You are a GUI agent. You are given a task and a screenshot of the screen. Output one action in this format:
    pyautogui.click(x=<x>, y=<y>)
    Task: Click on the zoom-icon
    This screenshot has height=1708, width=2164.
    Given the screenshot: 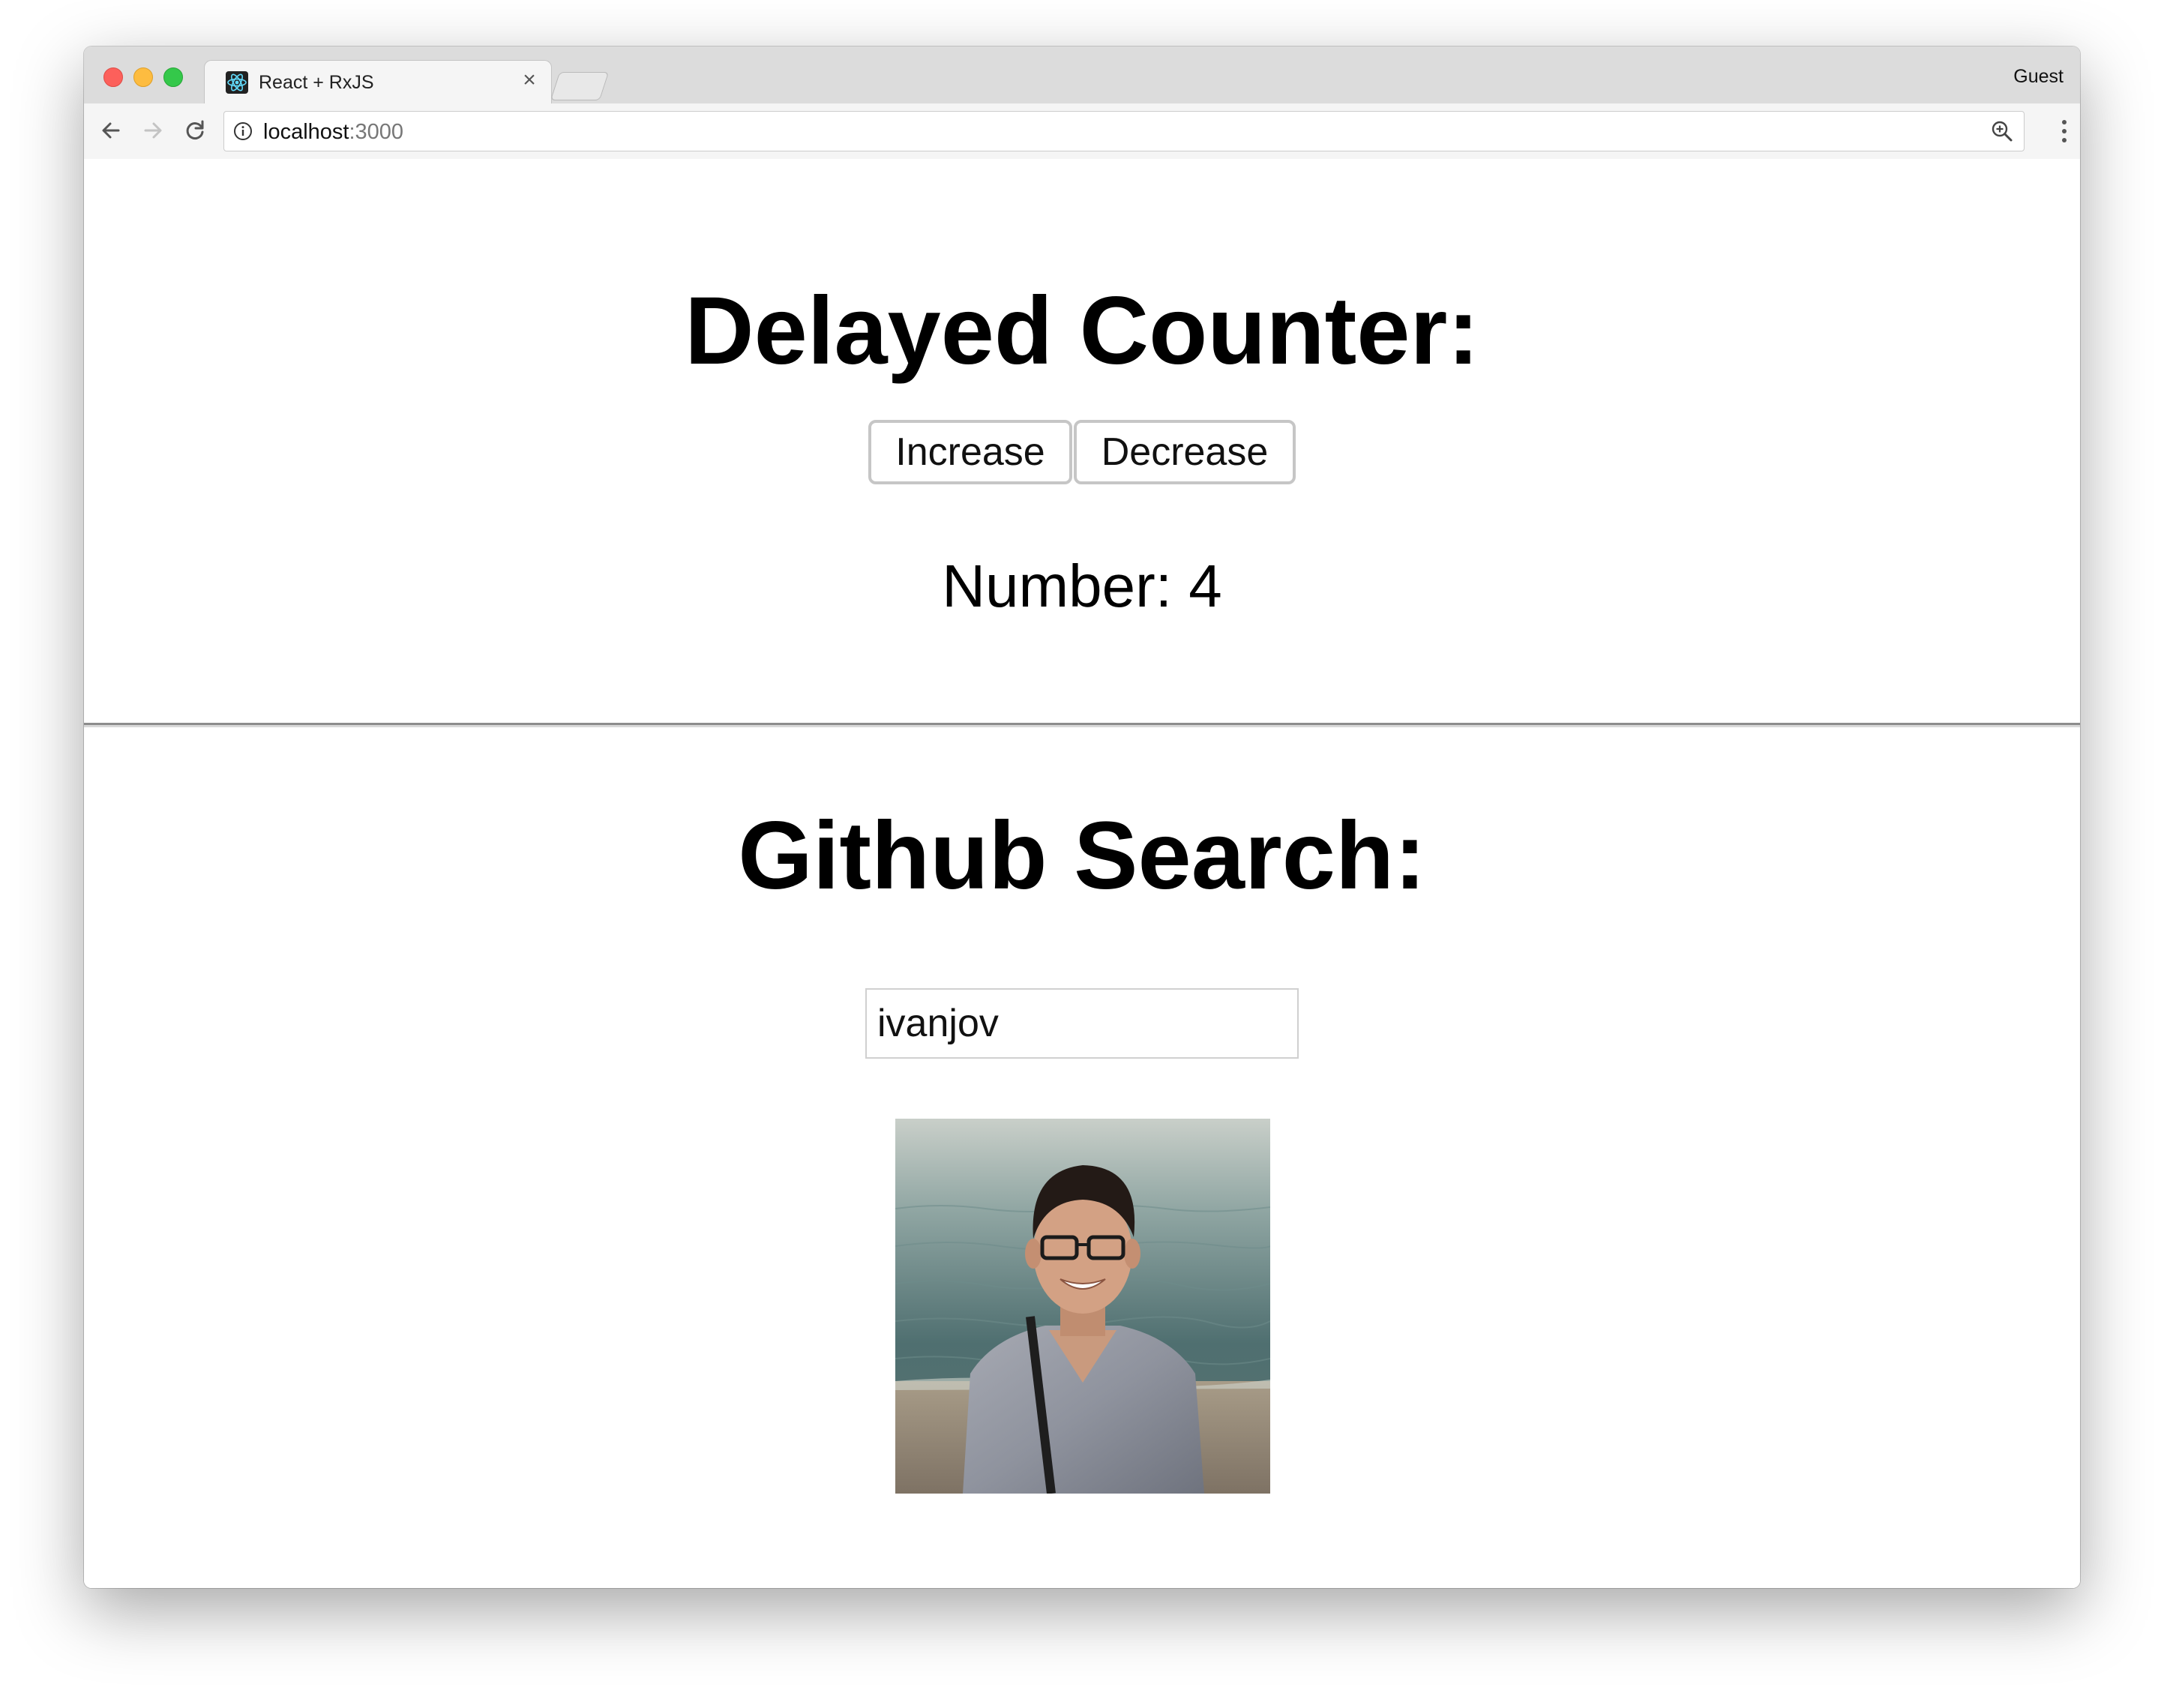 What is the action you would take?
    pyautogui.click(x=2002, y=131)
    